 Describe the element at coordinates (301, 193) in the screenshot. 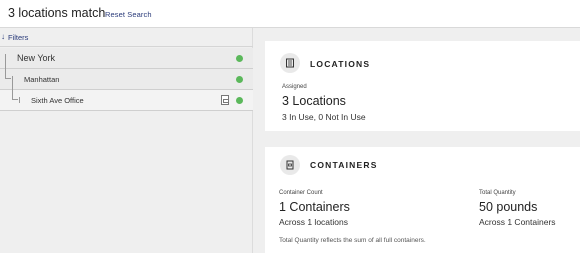

I see `container-count-label: Container Count` at that location.